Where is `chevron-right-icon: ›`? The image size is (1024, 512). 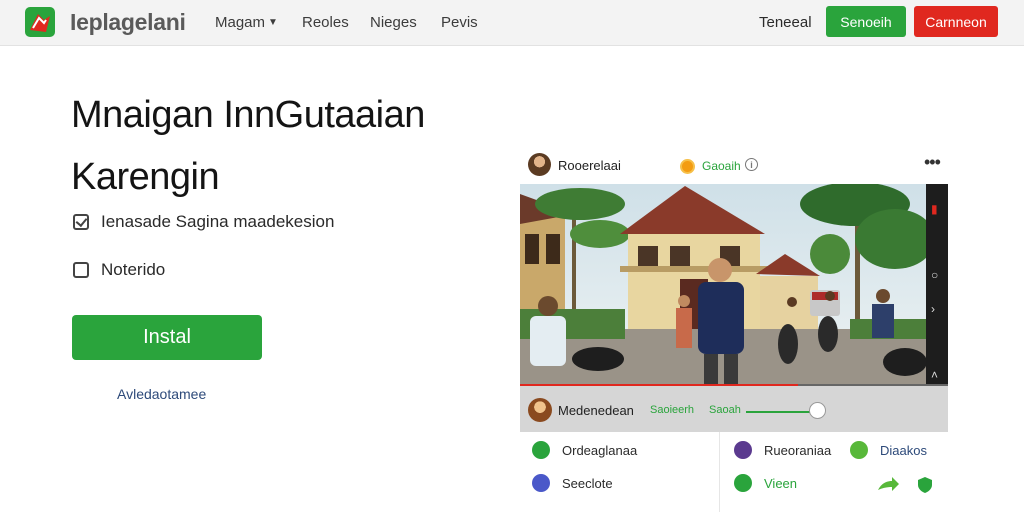
chevron-right-icon: › is located at coordinates (933, 309).